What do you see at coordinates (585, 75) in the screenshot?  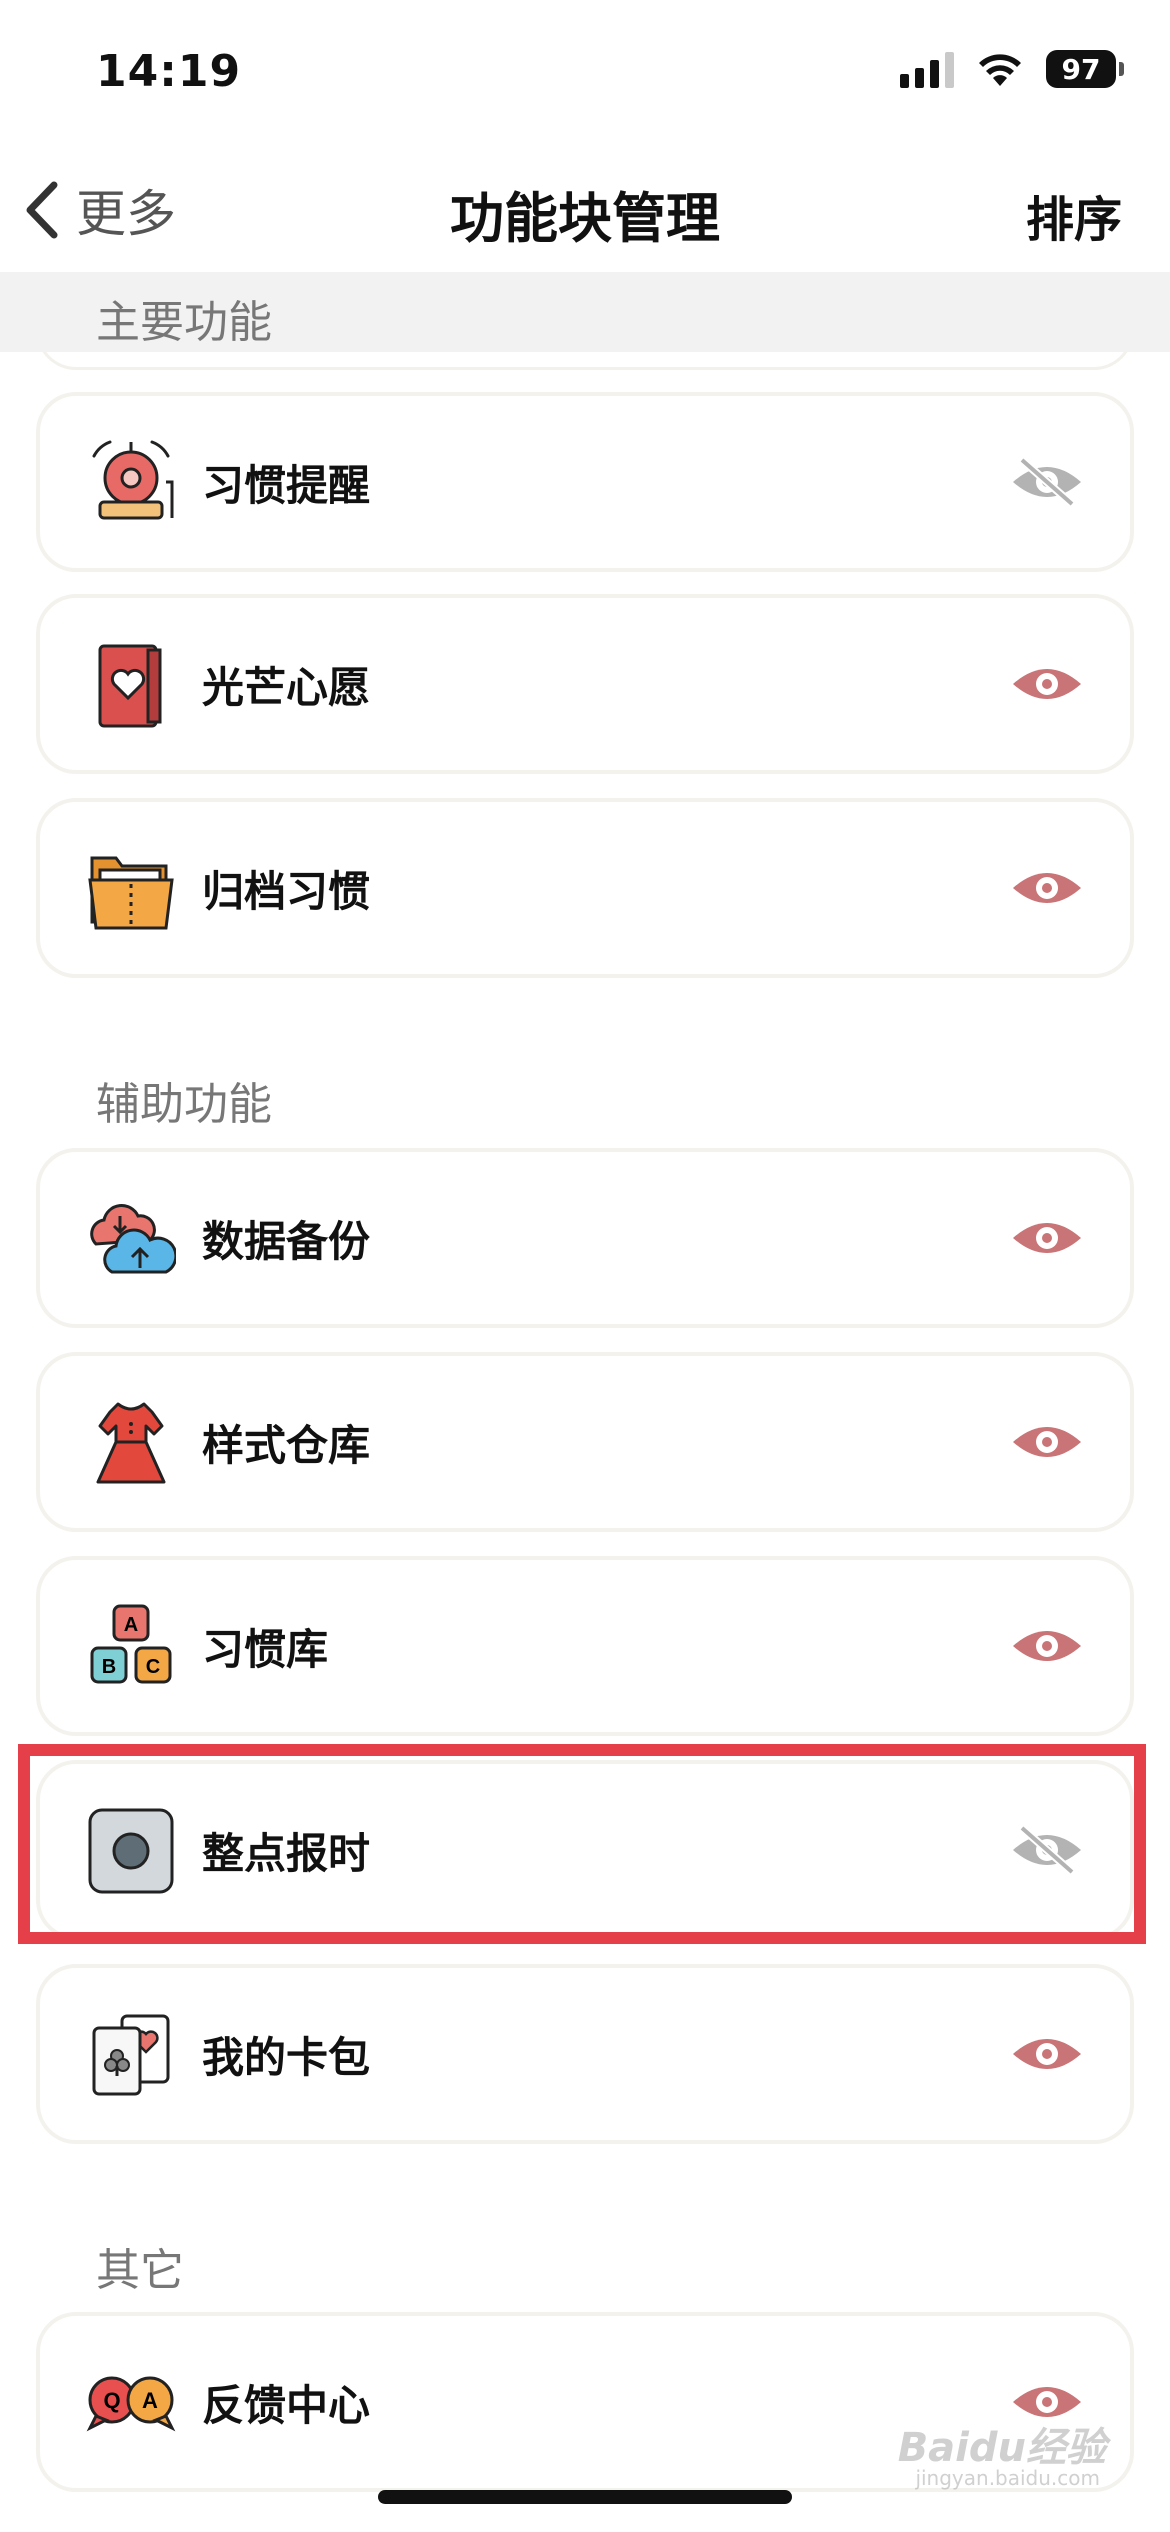 I see `status-bar: 14:19 97` at bounding box center [585, 75].